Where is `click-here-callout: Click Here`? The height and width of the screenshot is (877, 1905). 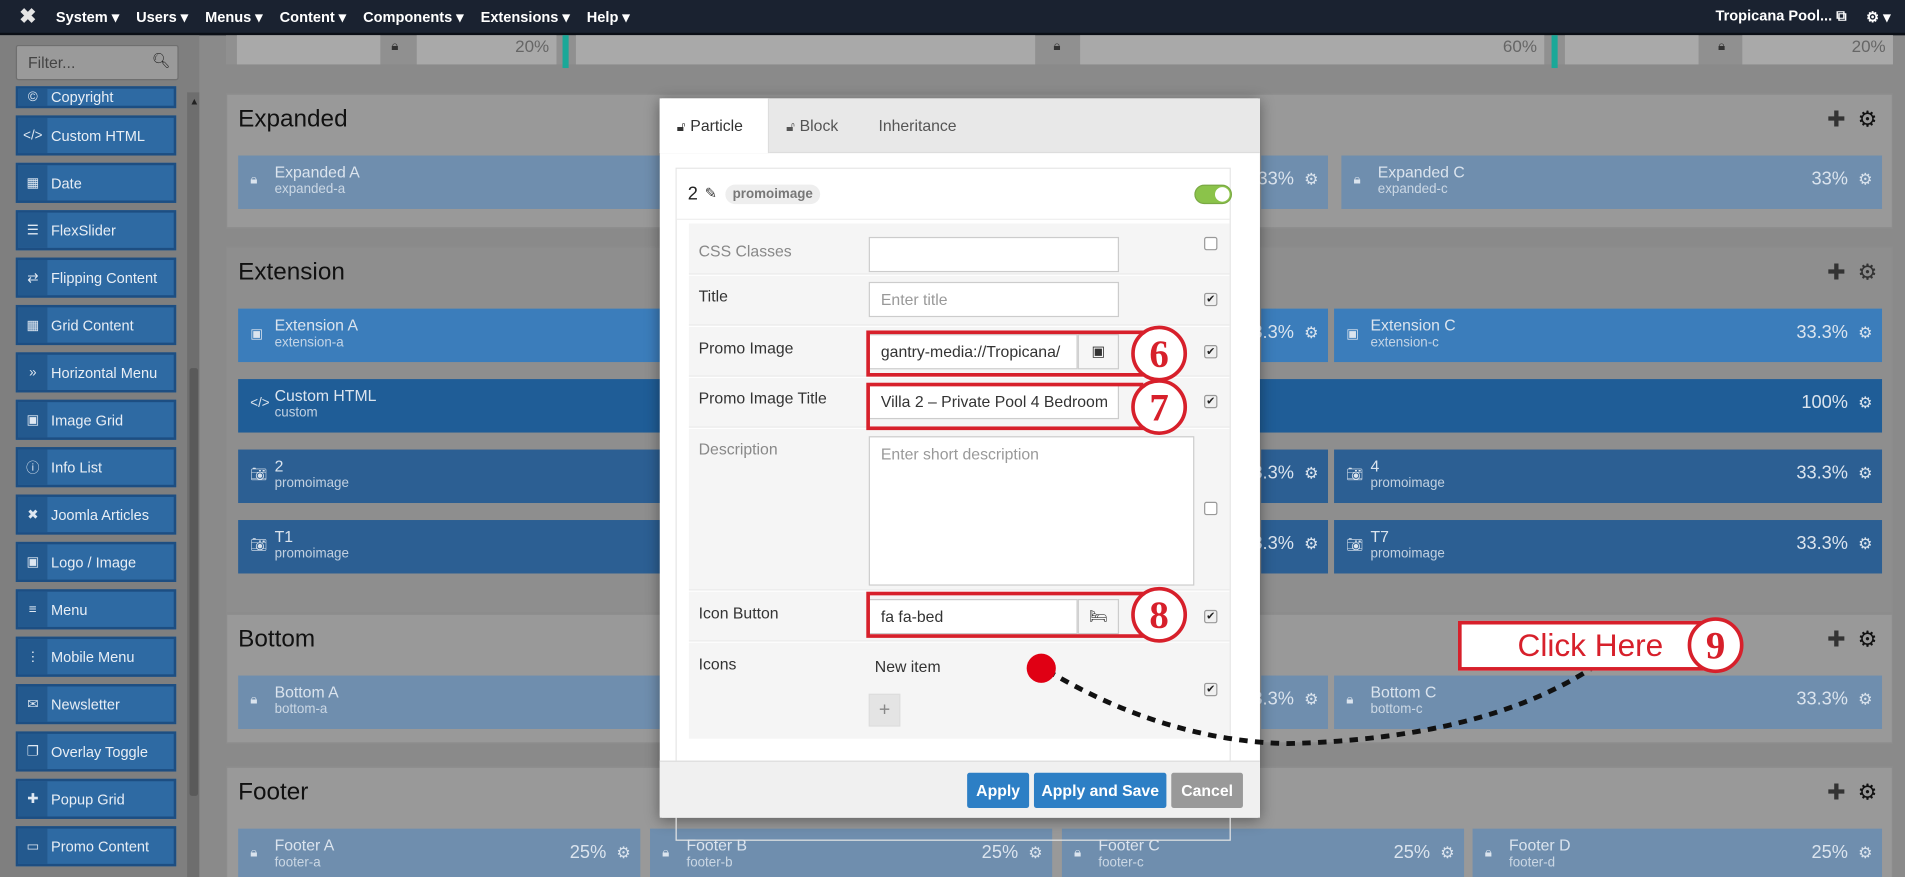
click-here-callout: Click Here is located at coordinates (1582, 645).